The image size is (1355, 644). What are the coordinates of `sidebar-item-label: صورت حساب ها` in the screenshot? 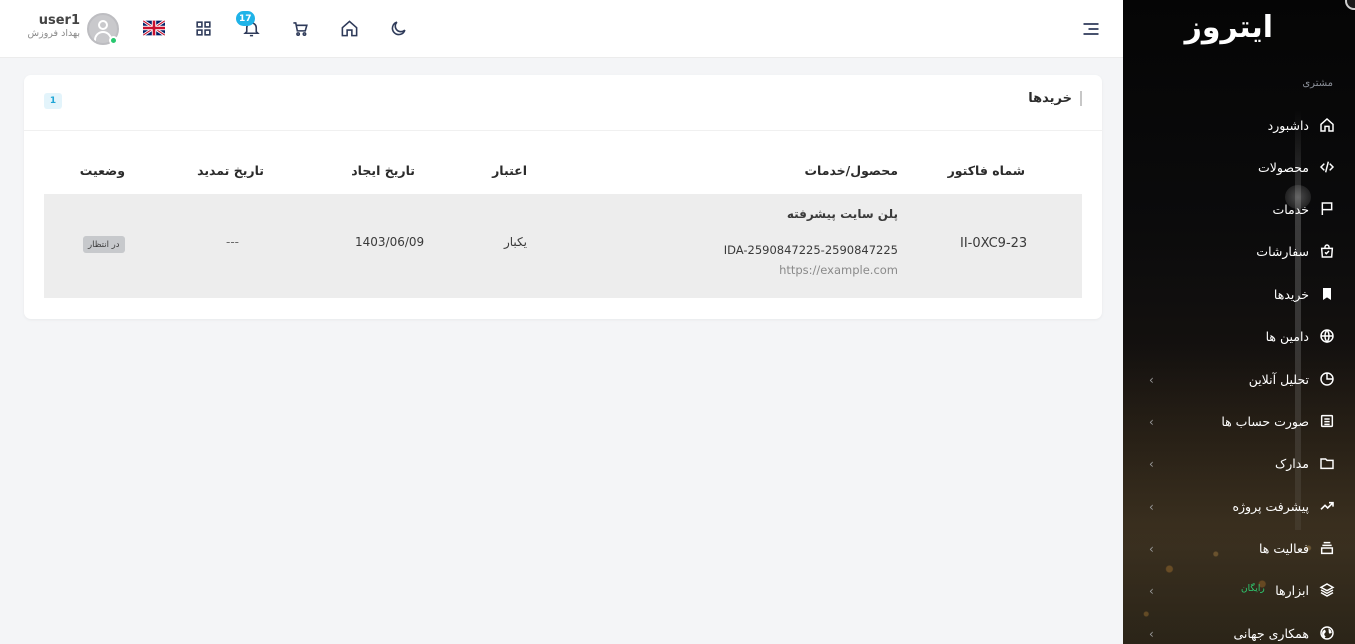 It's located at (1265, 421).